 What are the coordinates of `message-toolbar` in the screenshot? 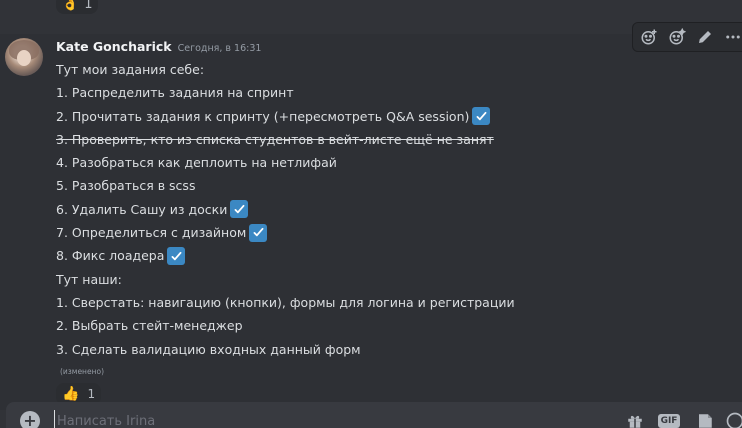 It's located at (687, 37).